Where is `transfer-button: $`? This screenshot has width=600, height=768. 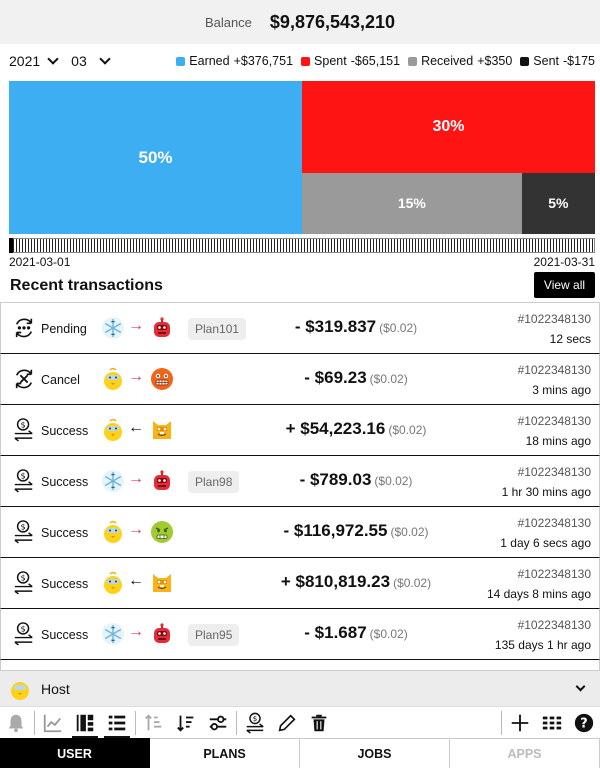
transfer-button: $ is located at coordinates (255, 723).